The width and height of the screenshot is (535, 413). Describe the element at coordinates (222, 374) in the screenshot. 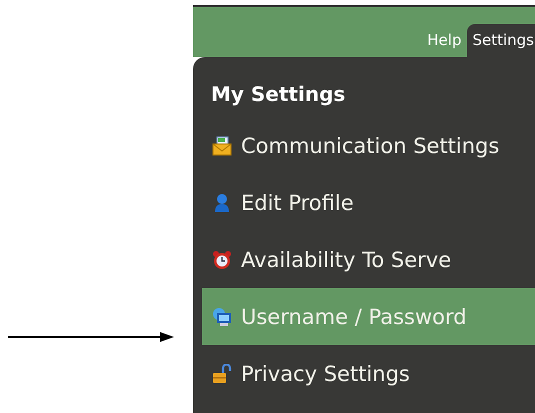

I see `padlock-icon` at that location.